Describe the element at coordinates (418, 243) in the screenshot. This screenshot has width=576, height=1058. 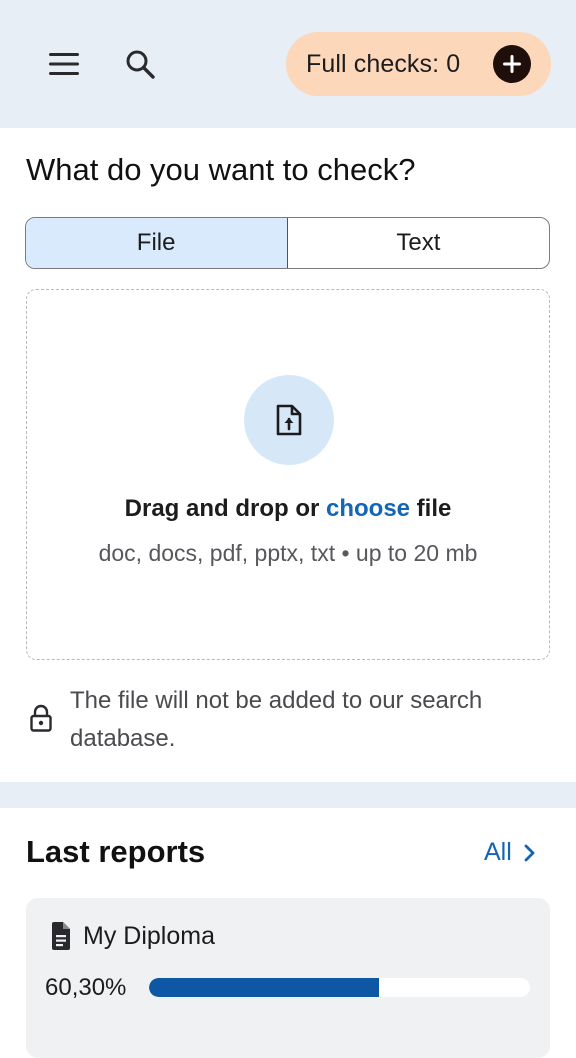
I see `tab-text: Text` at that location.